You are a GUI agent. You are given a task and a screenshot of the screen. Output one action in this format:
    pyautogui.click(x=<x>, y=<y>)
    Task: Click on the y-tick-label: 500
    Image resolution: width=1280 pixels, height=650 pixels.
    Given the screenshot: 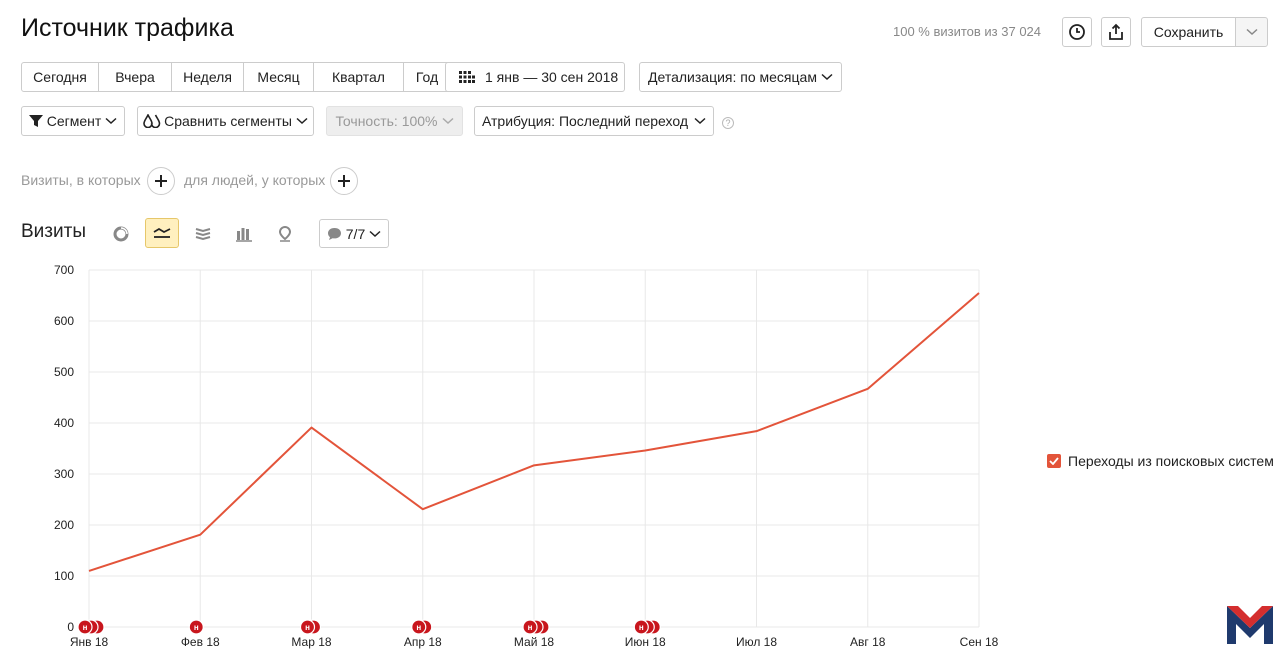 What is the action you would take?
    pyautogui.click(x=64, y=372)
    